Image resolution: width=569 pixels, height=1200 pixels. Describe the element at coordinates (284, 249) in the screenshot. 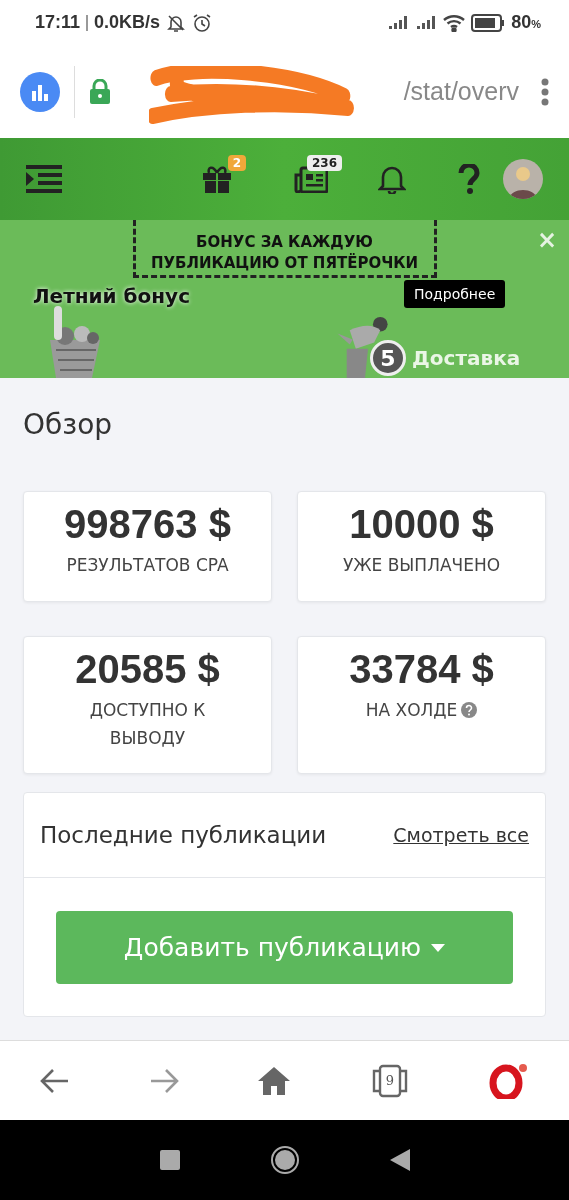

I see `bonus-headline: БОНУС ЗА КАЖДУЮ ПУБЛИКАЦИЮ ОТ ПЯТЁРОЧКИ` at that location.